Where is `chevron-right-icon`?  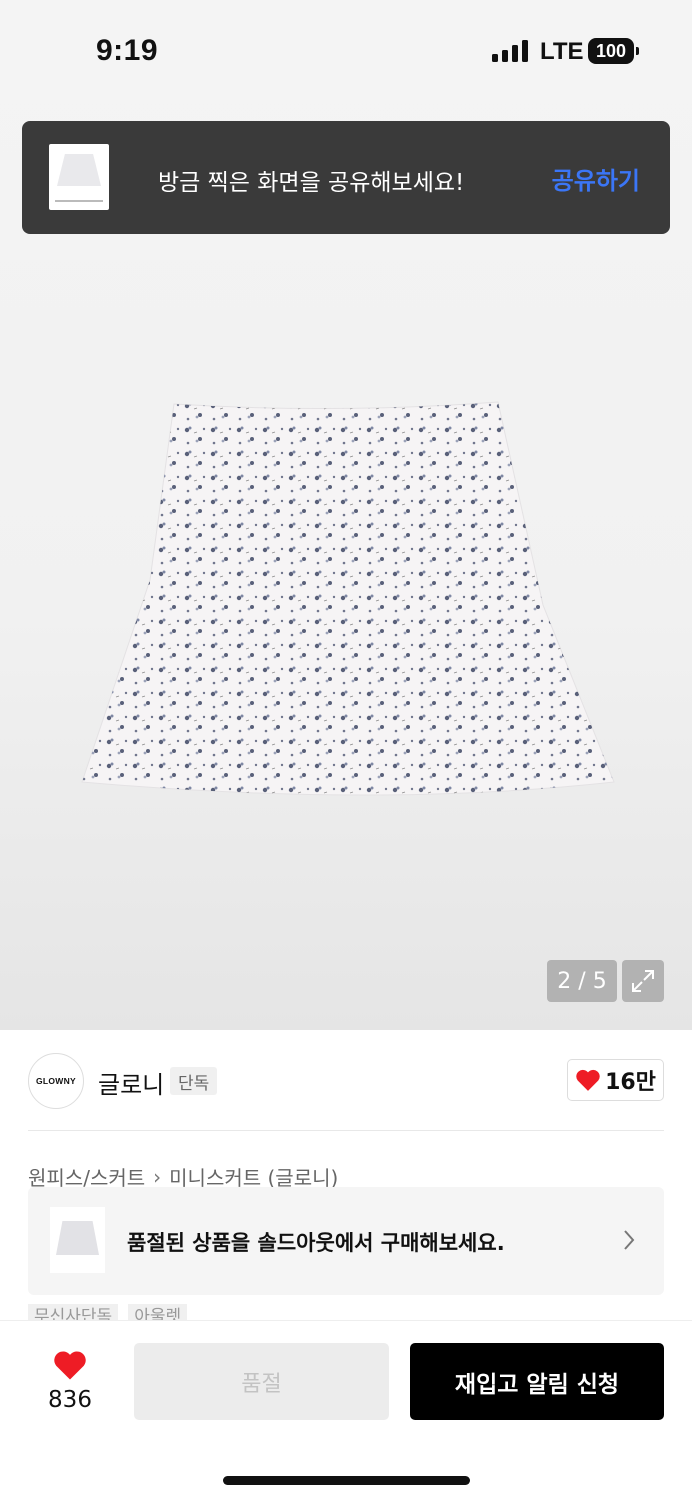
chevron-right-icon is located at coordinates (629, 1240).